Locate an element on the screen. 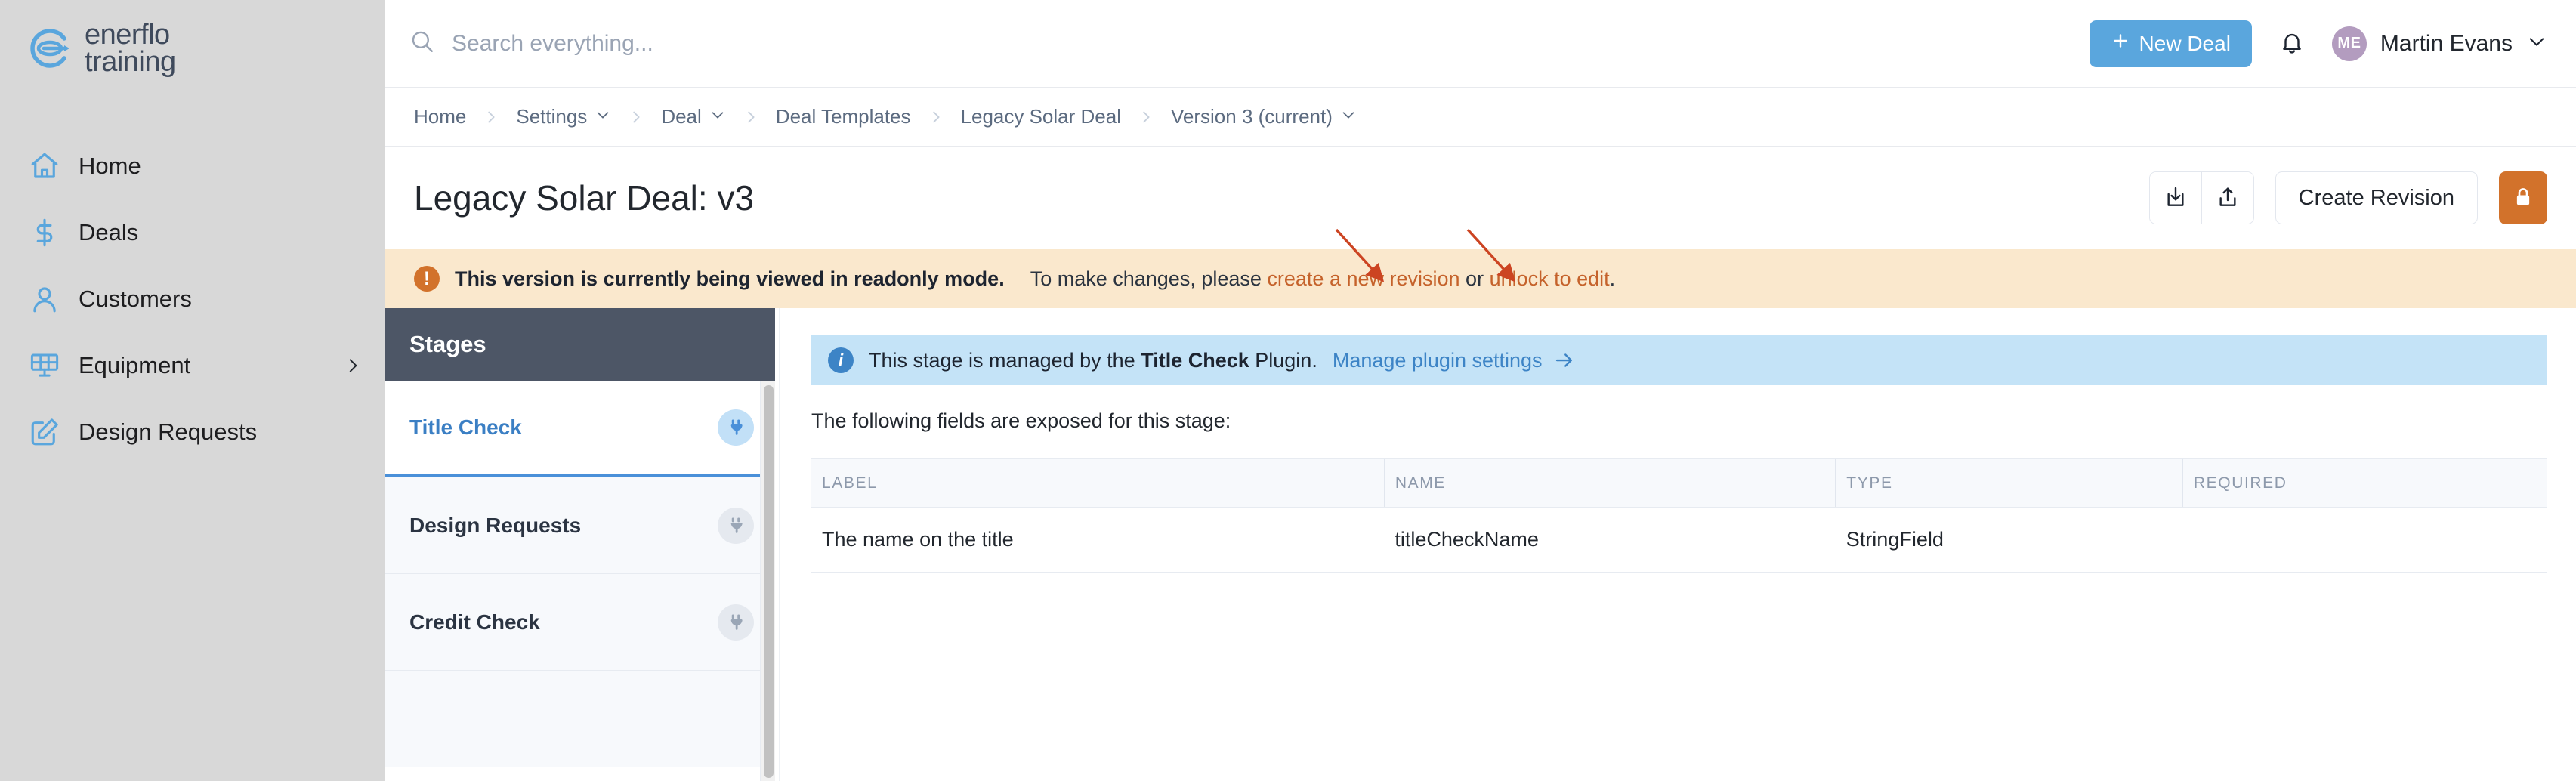 The height and width of the screenshot is (781, 2576). new-deal-button: New Deal is located at coordinates (2170, 43).